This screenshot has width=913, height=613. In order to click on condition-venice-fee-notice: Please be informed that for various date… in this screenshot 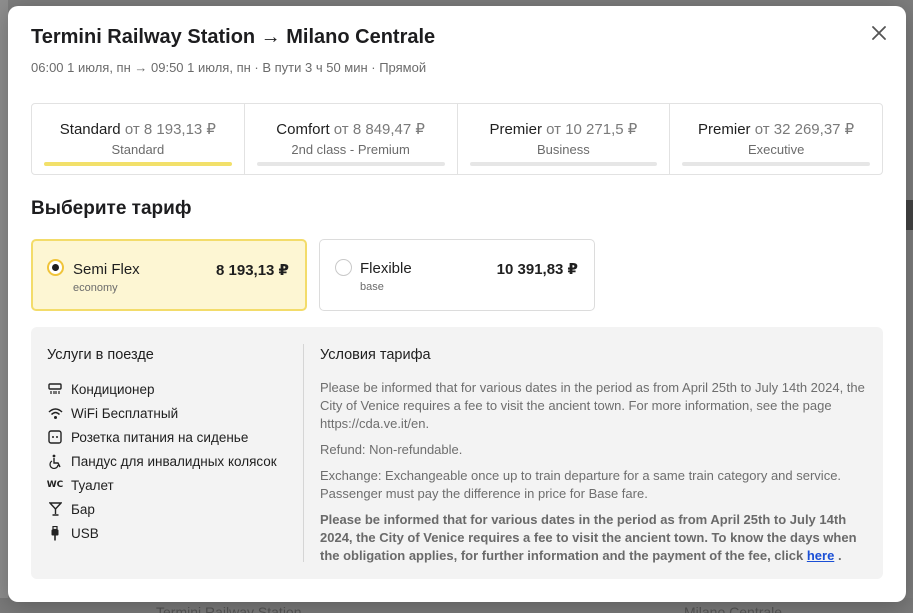, I will do `click(596, 538)`.